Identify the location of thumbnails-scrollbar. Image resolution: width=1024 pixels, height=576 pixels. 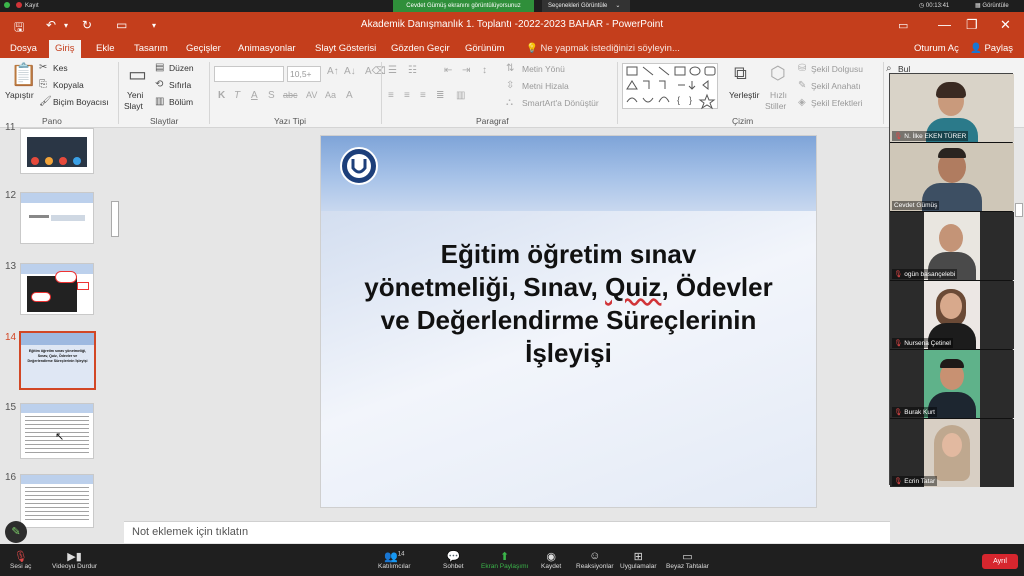
(115, 336).